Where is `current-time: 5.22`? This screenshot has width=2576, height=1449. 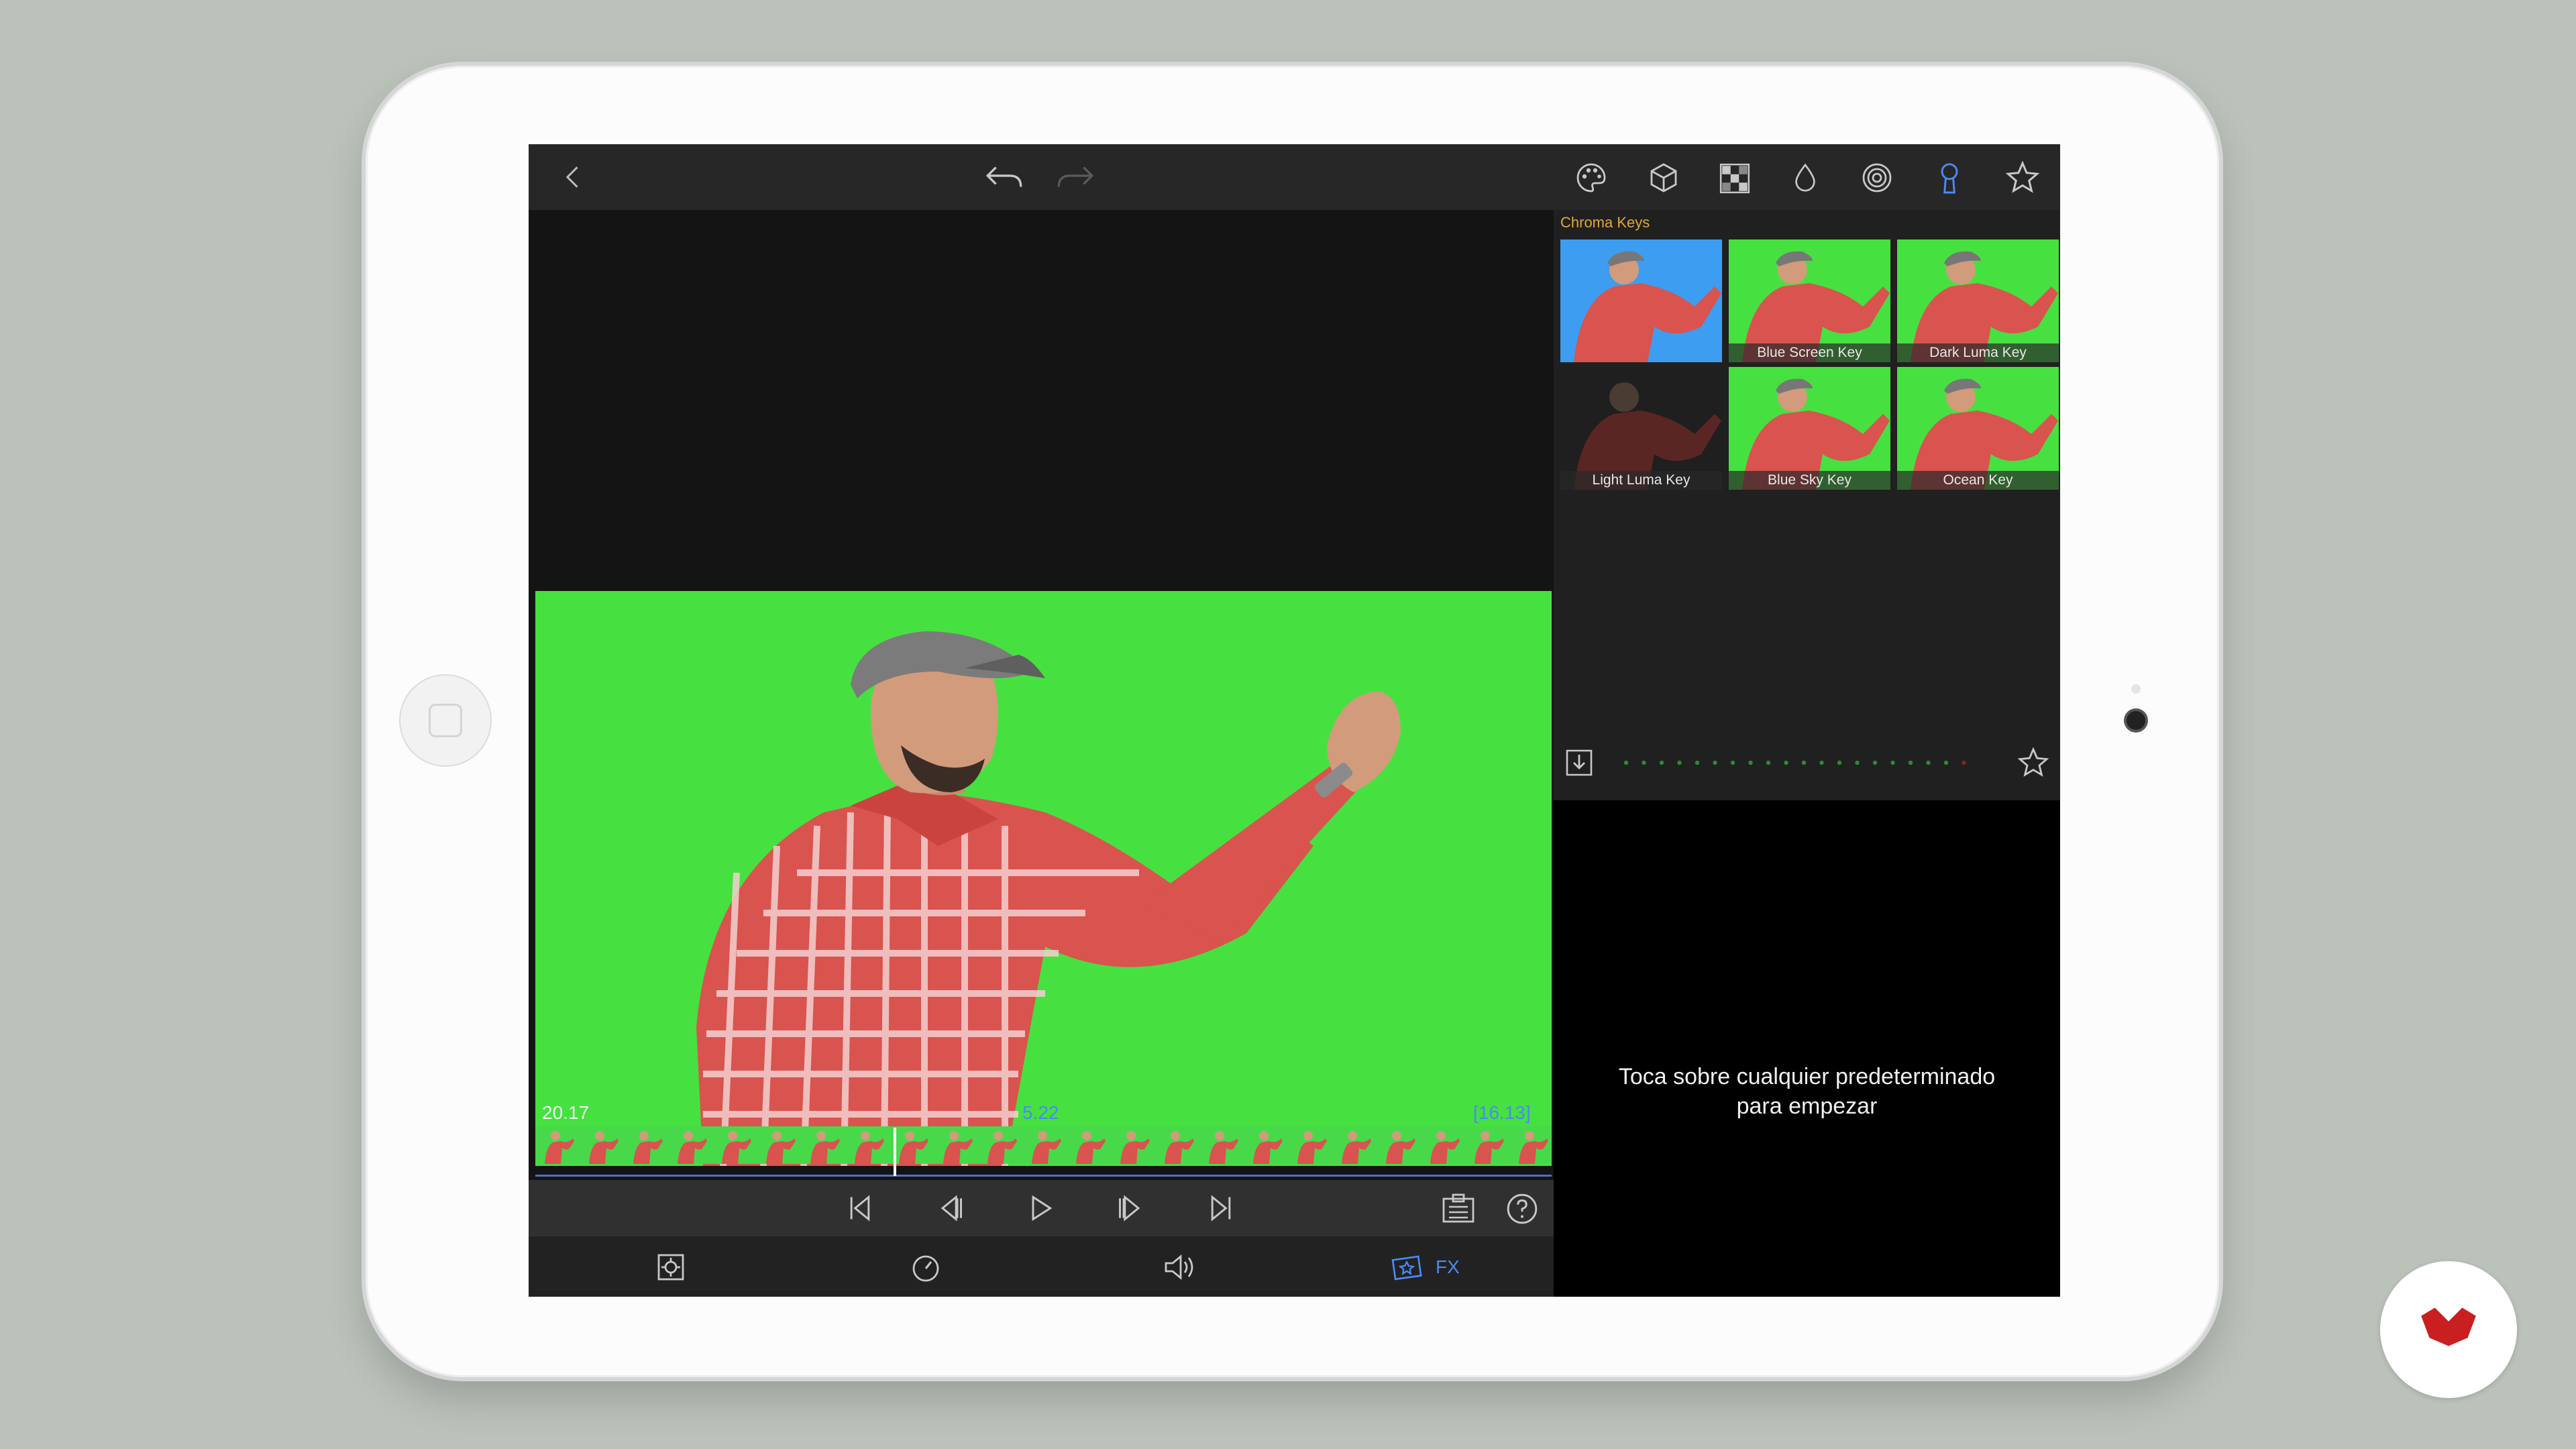
current-time: 5.22 is located at coordinates (1040, 1112).